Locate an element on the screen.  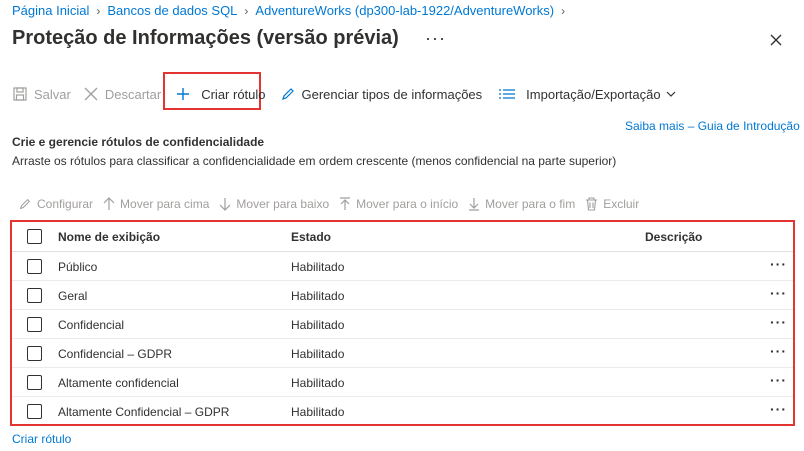
more-options-icon: ··· is located at coordinates (435, 38).